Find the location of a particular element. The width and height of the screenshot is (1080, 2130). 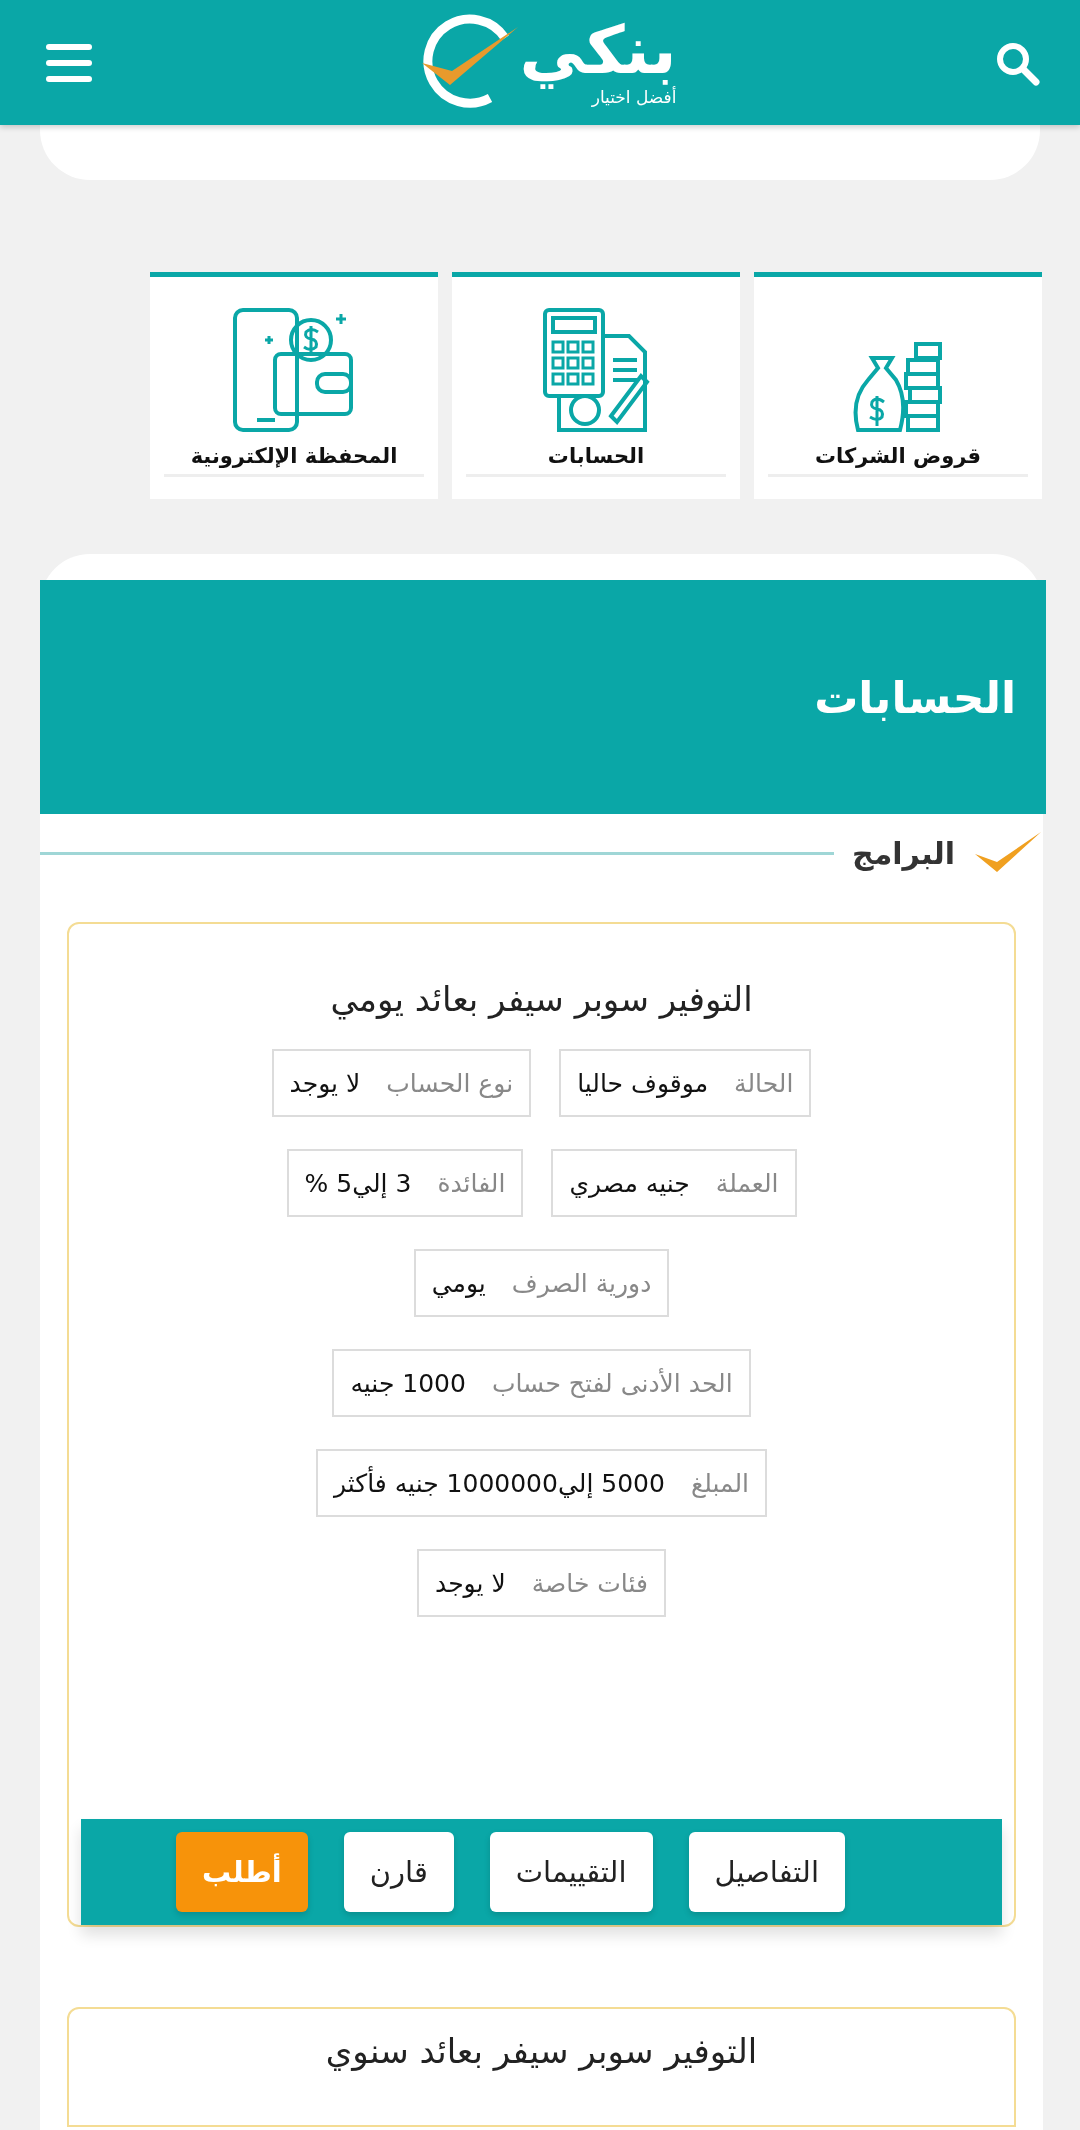

chip-value: 3 إلي5 % is located at coordinates (358, 1183).